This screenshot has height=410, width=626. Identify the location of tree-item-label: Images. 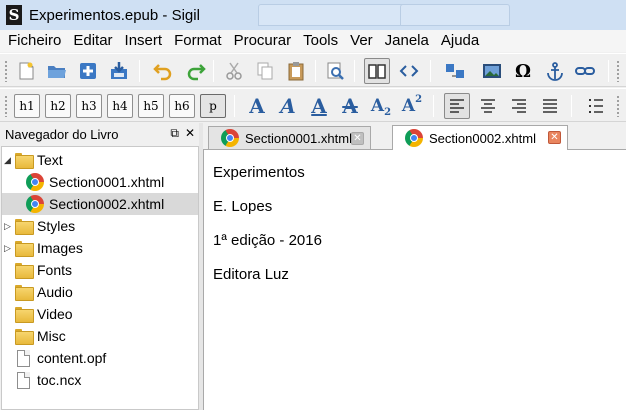
(60, 248).